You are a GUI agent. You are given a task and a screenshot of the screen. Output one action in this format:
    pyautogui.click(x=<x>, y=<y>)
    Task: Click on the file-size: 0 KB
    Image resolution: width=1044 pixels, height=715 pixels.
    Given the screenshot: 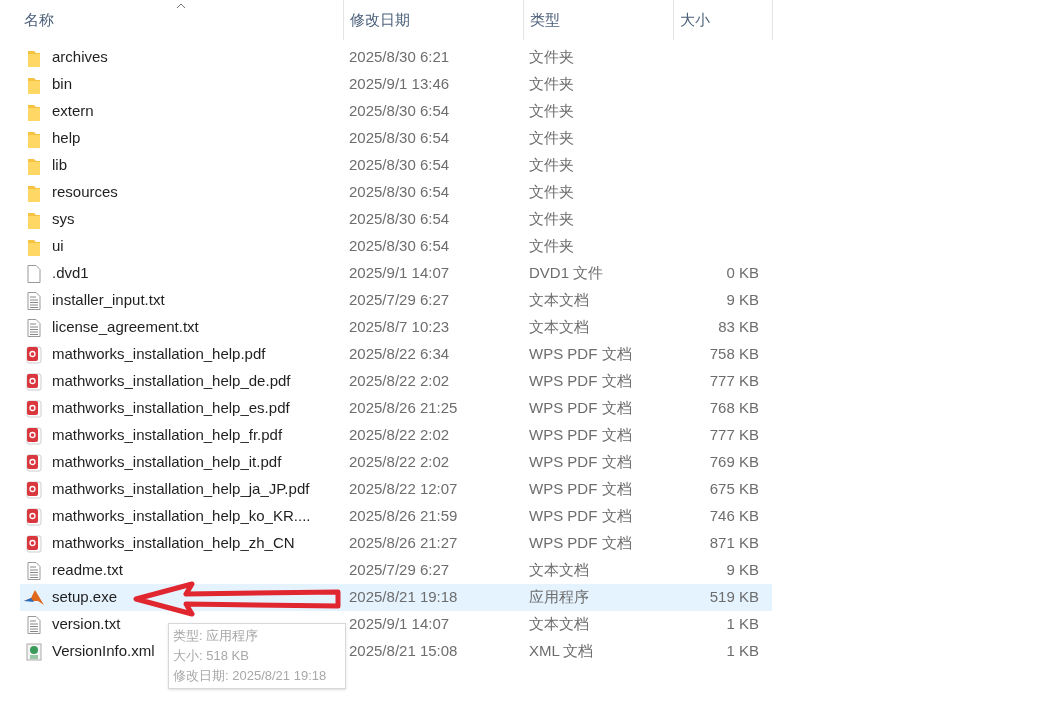 What is the action you would take?
    pyautogui.click(x=742, y=273)
    